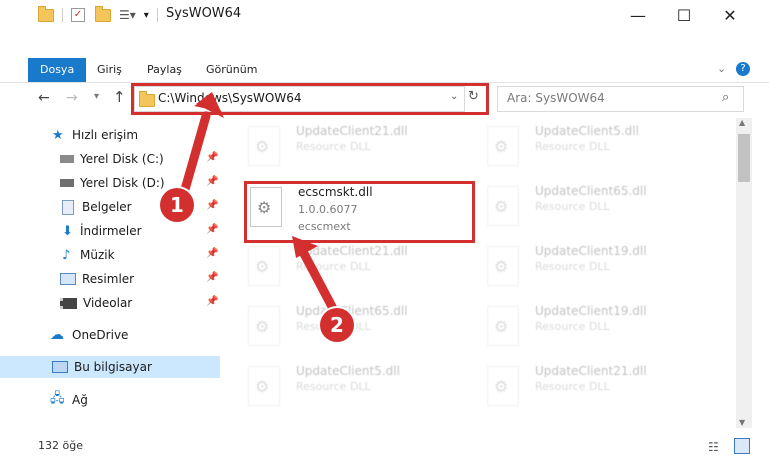 The image size is (769, 475). I want to click on annotation-arrows, so click(260, 207).